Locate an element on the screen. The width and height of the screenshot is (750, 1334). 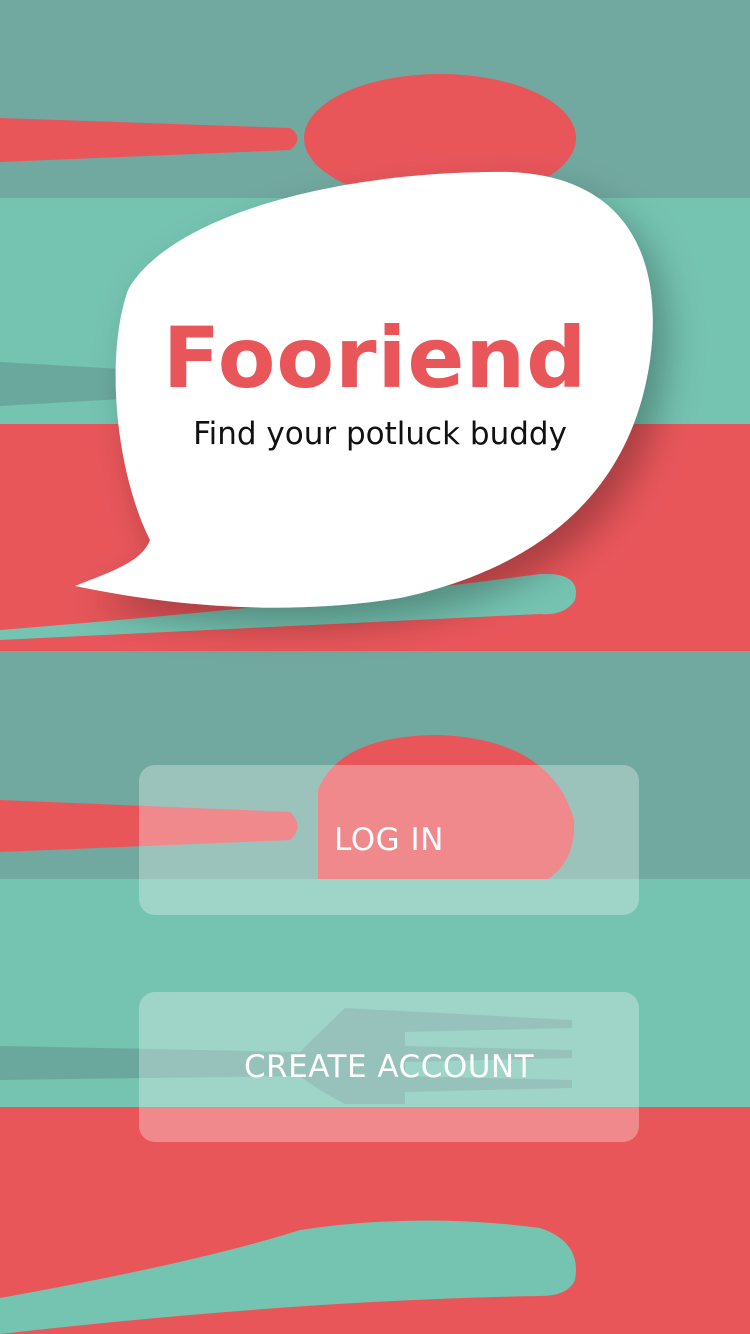
create-account-button: CREATE ACCOUNT is located at coordinates (389, 1067).